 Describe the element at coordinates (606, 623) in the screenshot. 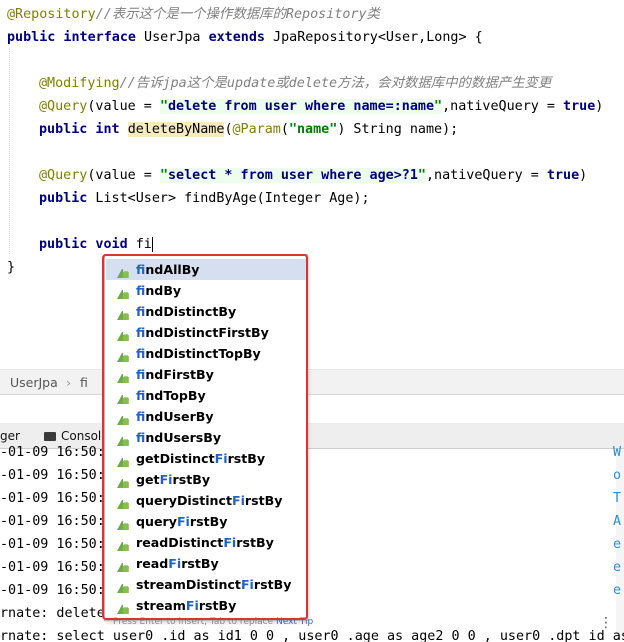

I see `more-options-icon: ⋮` at that location.